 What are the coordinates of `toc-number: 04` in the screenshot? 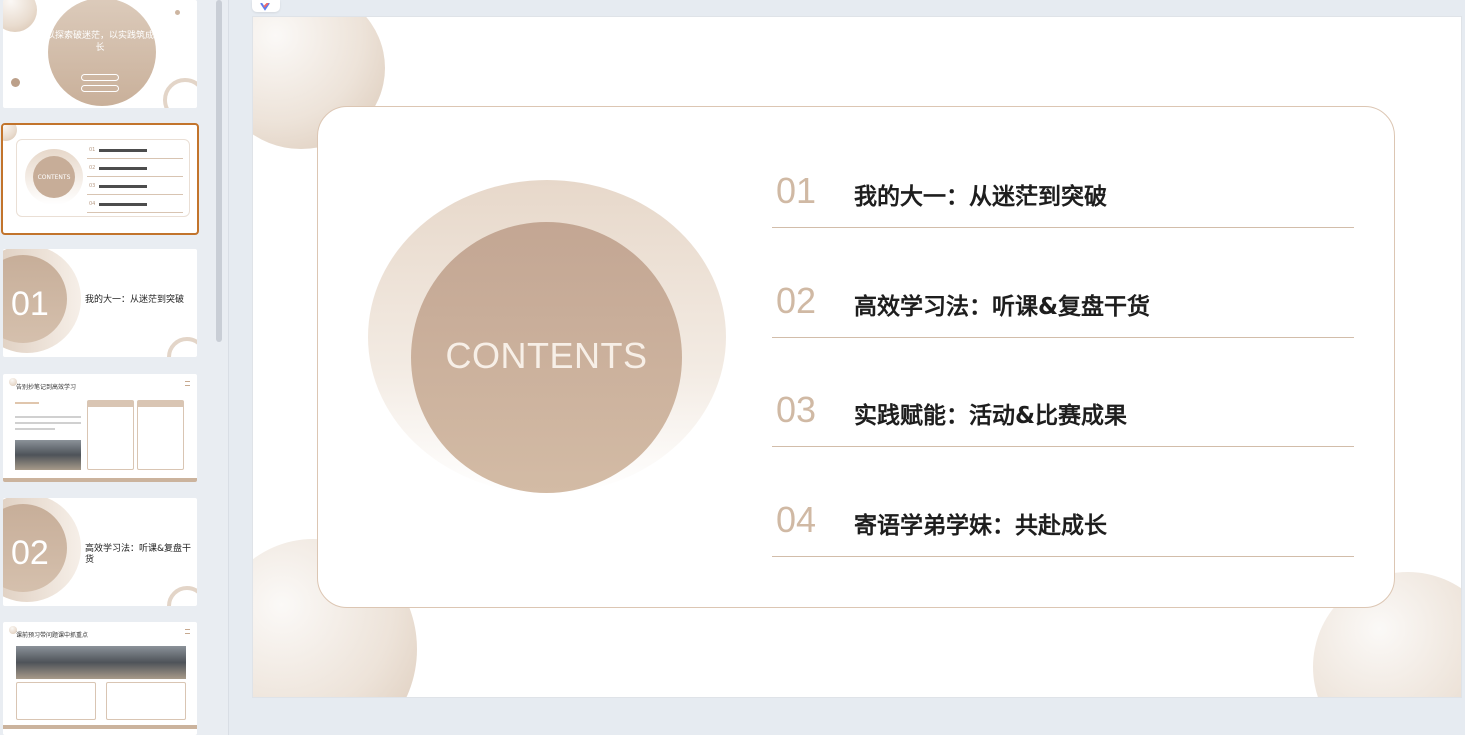 It's located at (796, 519).